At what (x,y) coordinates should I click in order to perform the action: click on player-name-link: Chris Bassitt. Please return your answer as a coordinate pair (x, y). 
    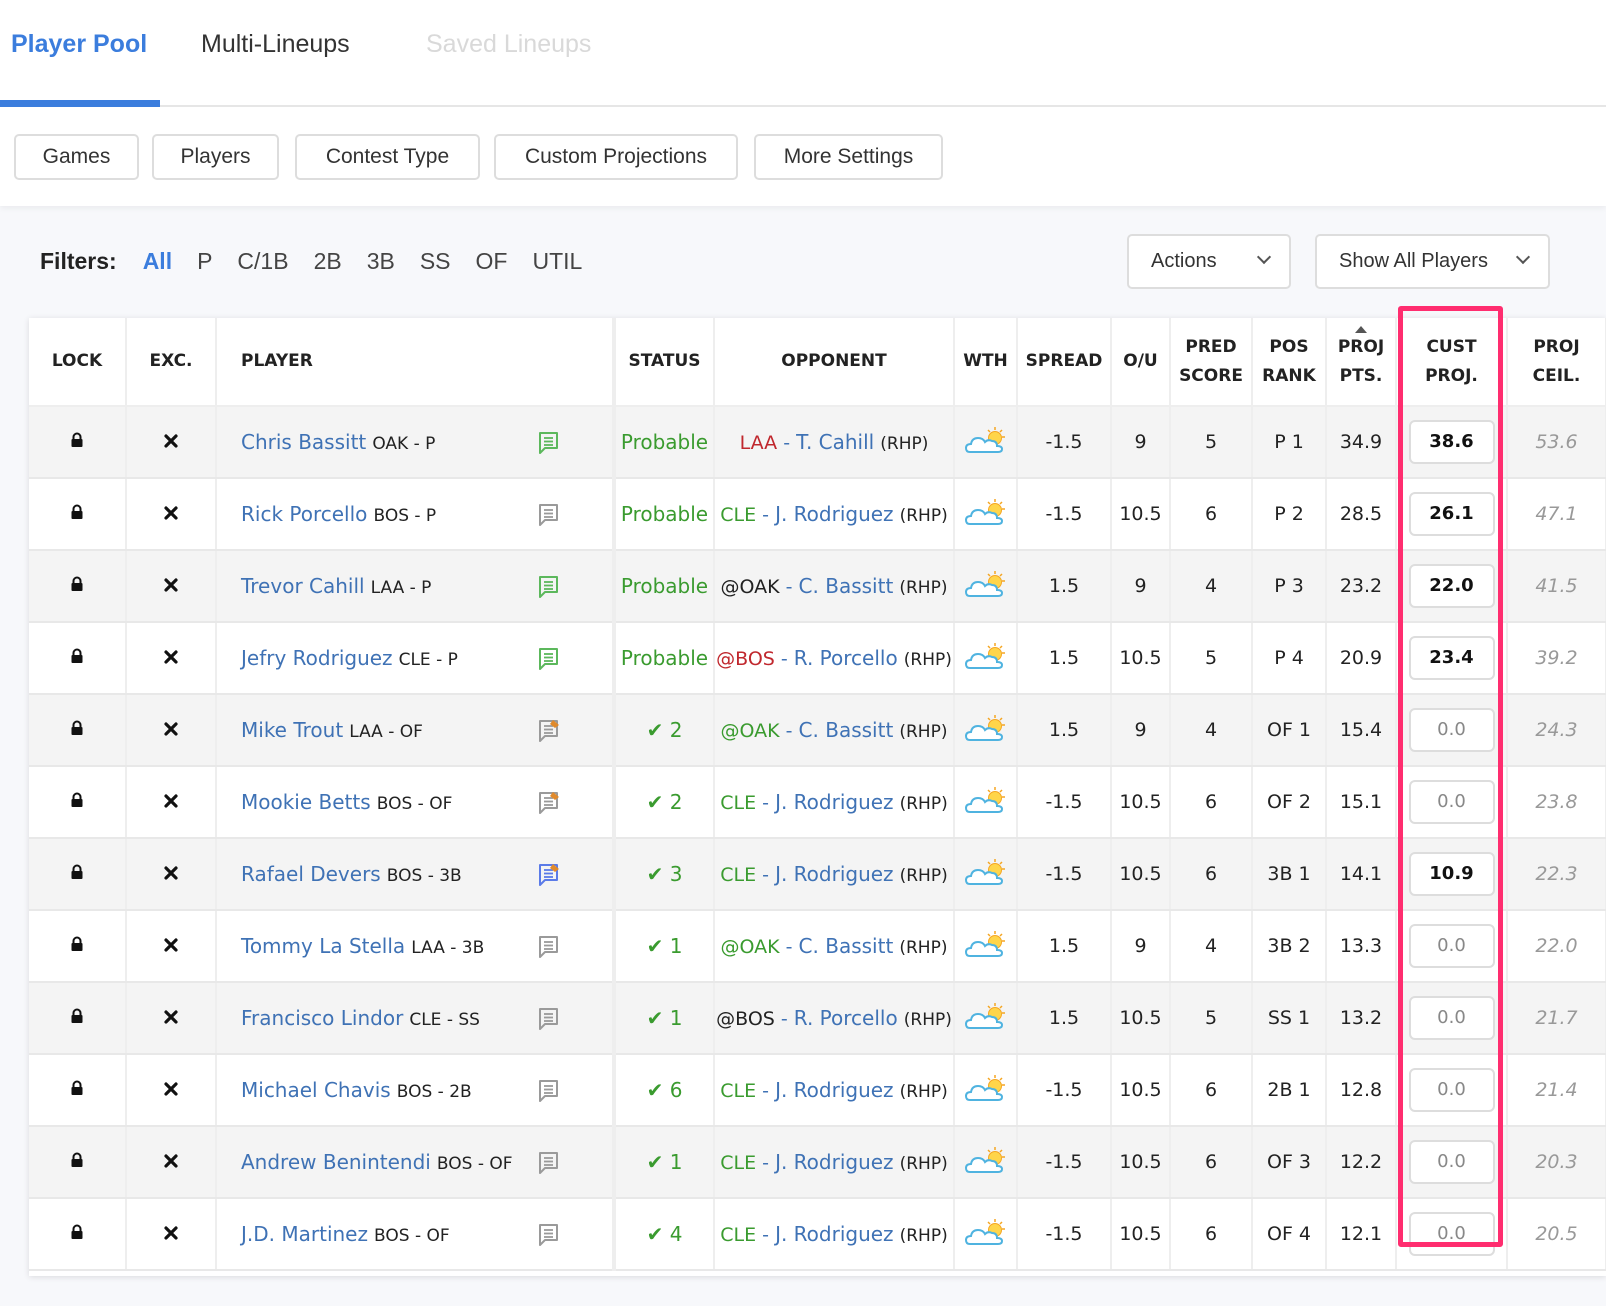
    Looking at the image, I should click on (303, 442).